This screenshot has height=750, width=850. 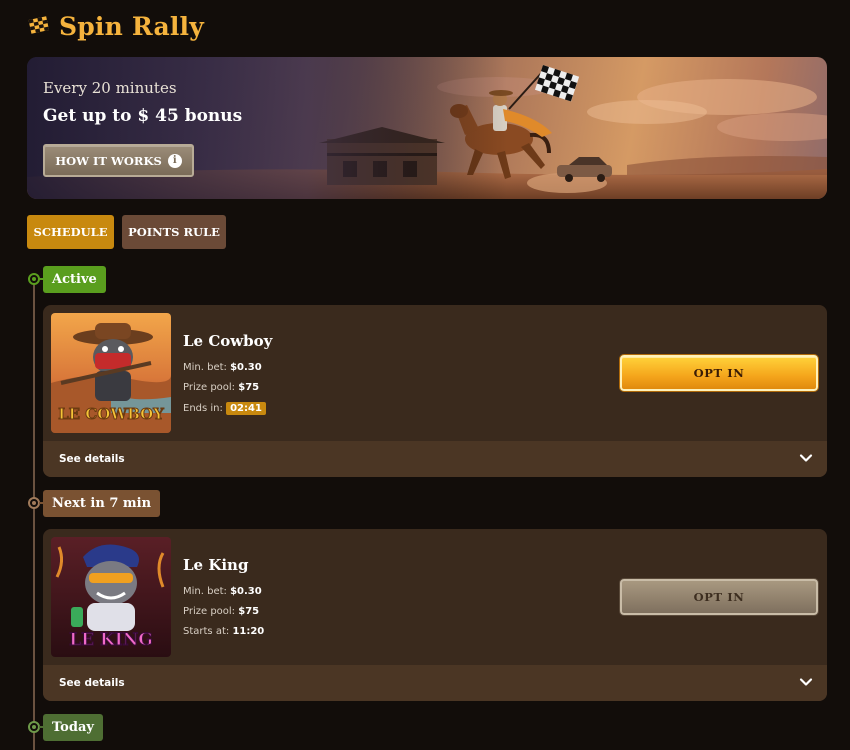 What do you see at coordinates (143, 116) in the screenshot?
I see `banner-headline: Get up to $ 45 bonus` at bounding box center [143, 116].